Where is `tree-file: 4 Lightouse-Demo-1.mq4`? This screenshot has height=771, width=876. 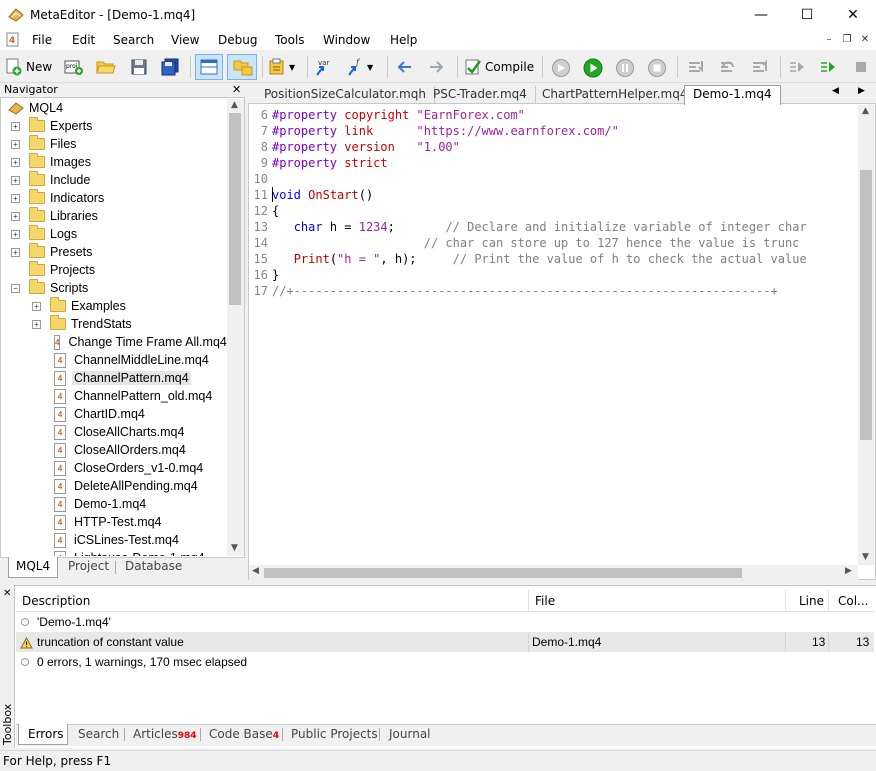
tree-file: 4 Lightouse-Demo-1.mq4 is located at coordinates (114, 552).